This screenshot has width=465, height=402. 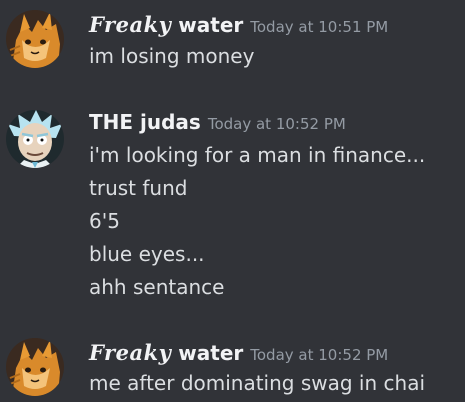 What do you see at coordinates (104, 221) in the screenshot?
I see `message-text: 6'5` at bounding box center [104, 221].